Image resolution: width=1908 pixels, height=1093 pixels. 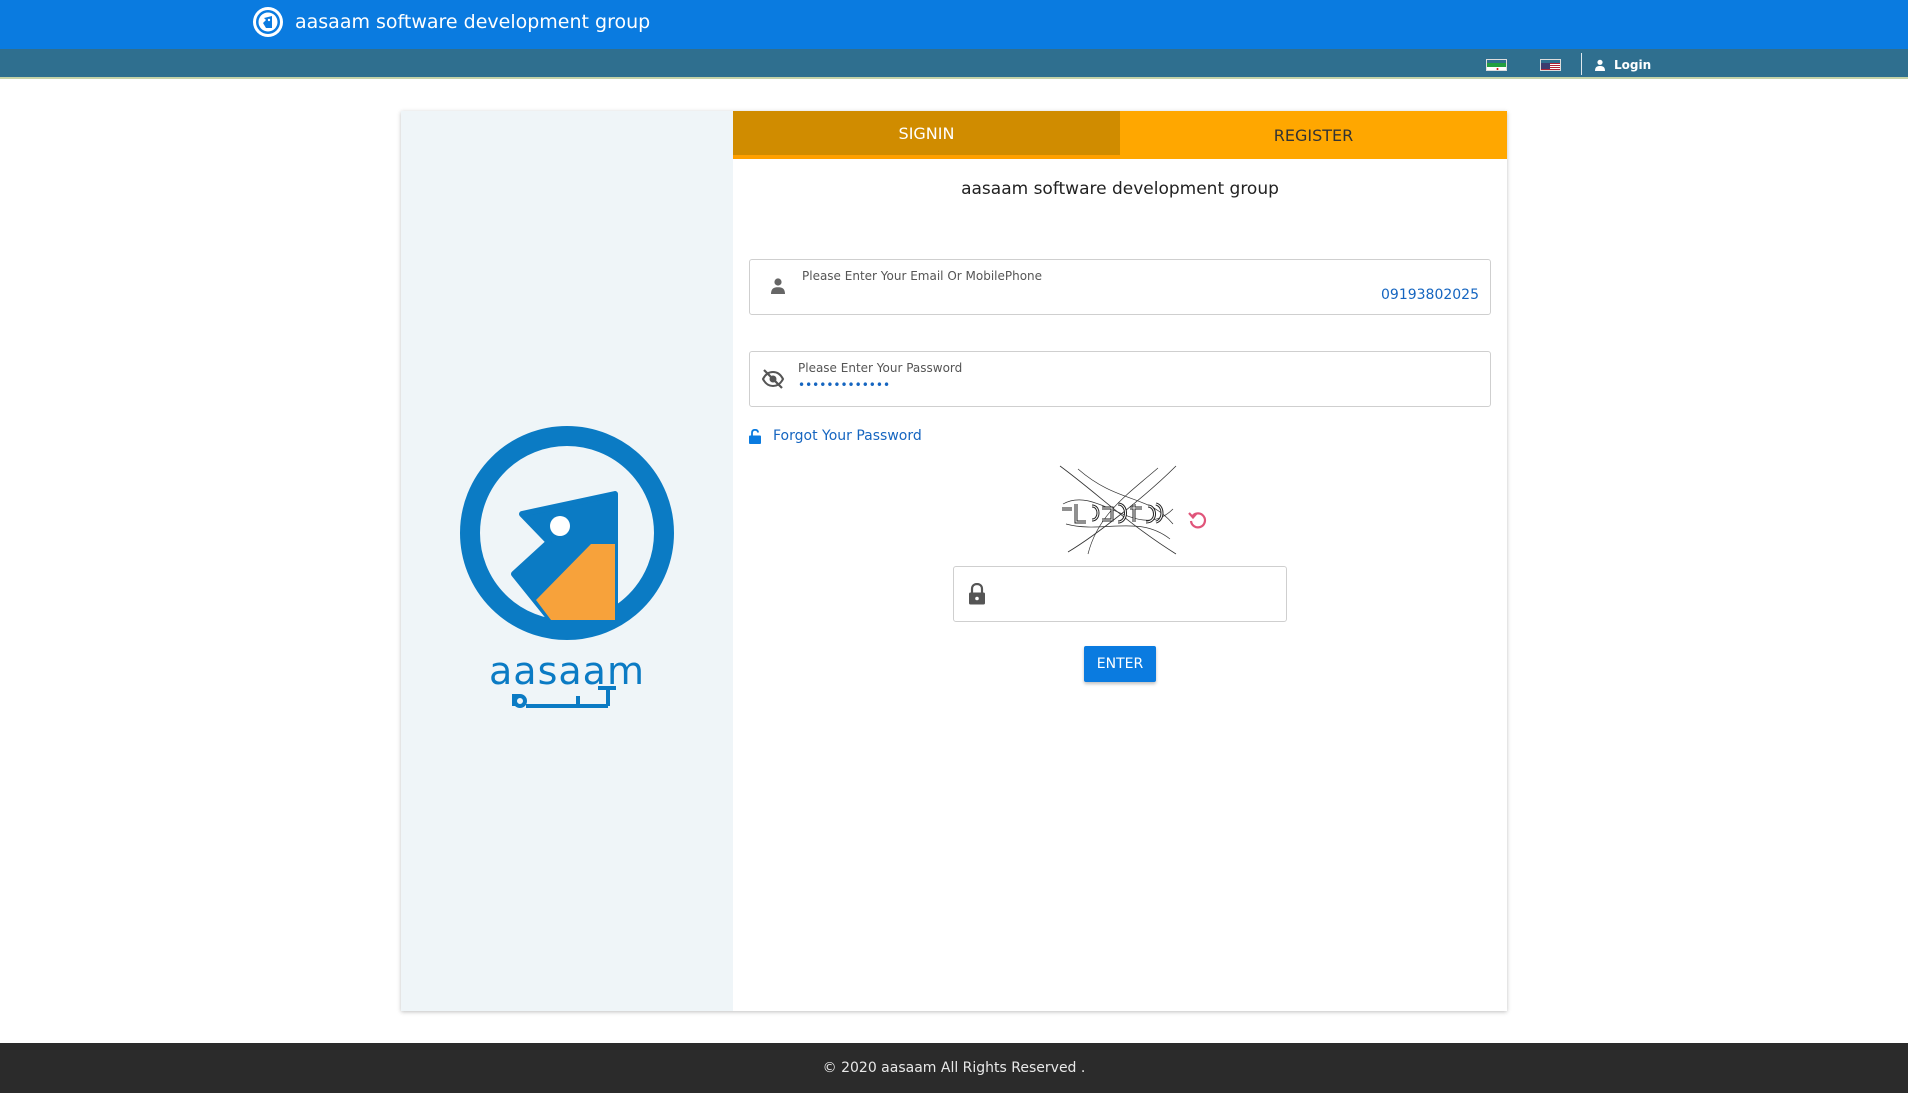 I want to click on us-flag-icon, so click(x=1550, y=65).